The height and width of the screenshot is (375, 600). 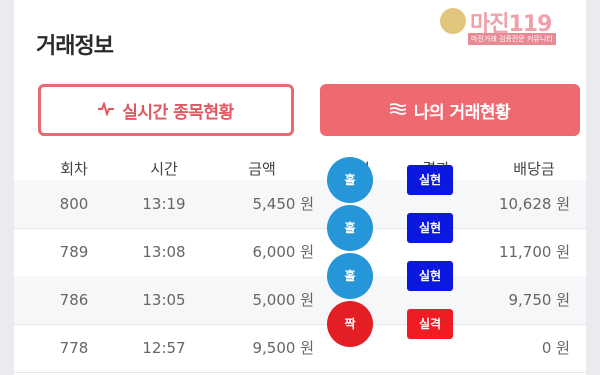 I want to click on waves-icon, so click(x=398, y=110).